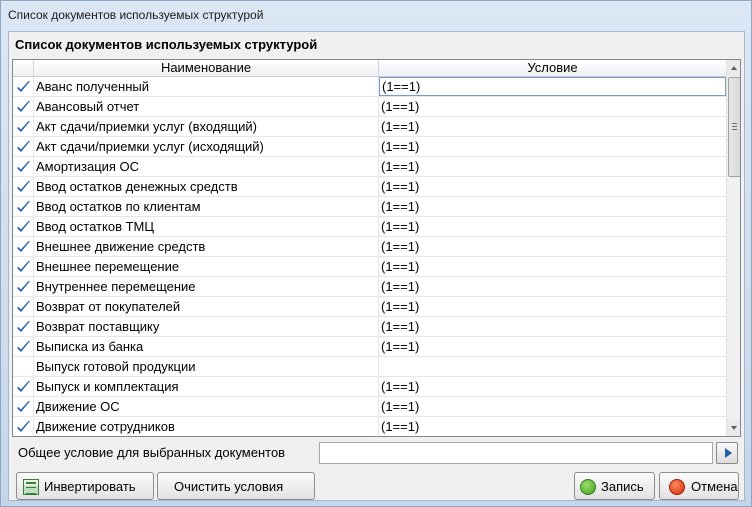 Image resolution: width=752 pixels, height=507 pixels. What do you see at coordinates (206, 127) in the screenshot?
I see `row-name-cell: Акт сдачи/приемки услуг (входящий)` at bounding box center [206, 127].